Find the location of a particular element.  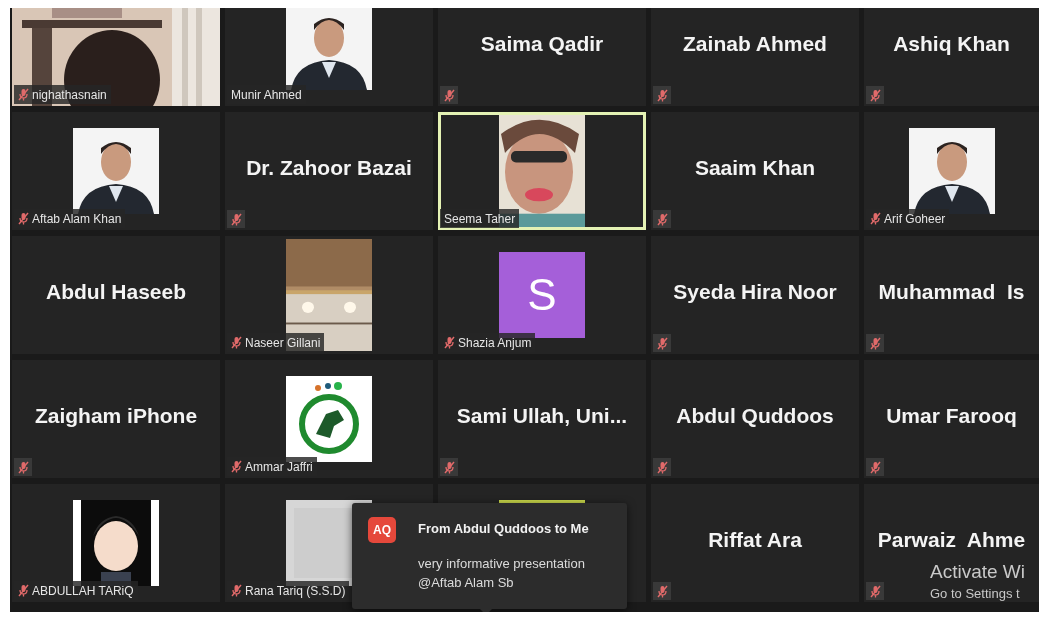

participant-name: Saima Qadir is located at coordinates (542, 44).